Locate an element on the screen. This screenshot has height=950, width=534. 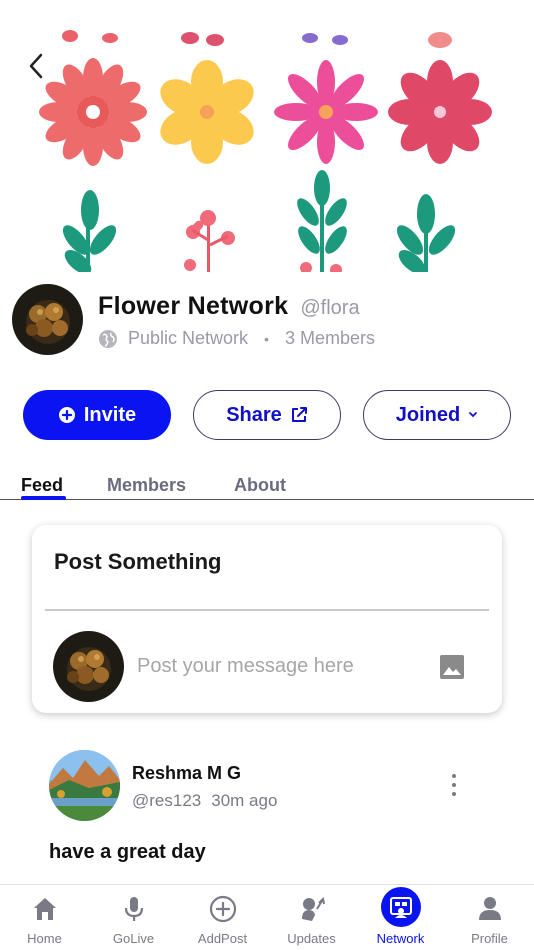
user-avatar-image is located at coordinates (88, 666).